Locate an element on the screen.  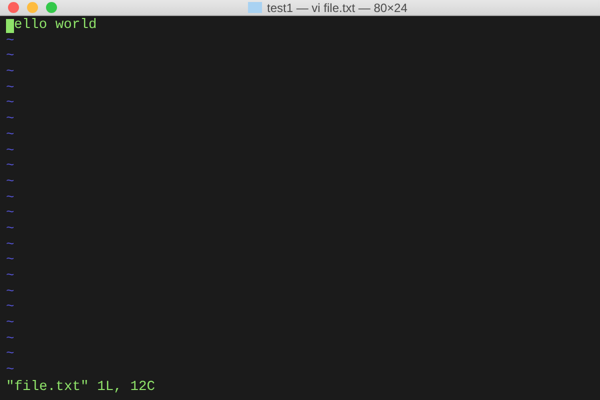
status-line: "file.txt" 1L, 12C is located at coordinates (81, 388).